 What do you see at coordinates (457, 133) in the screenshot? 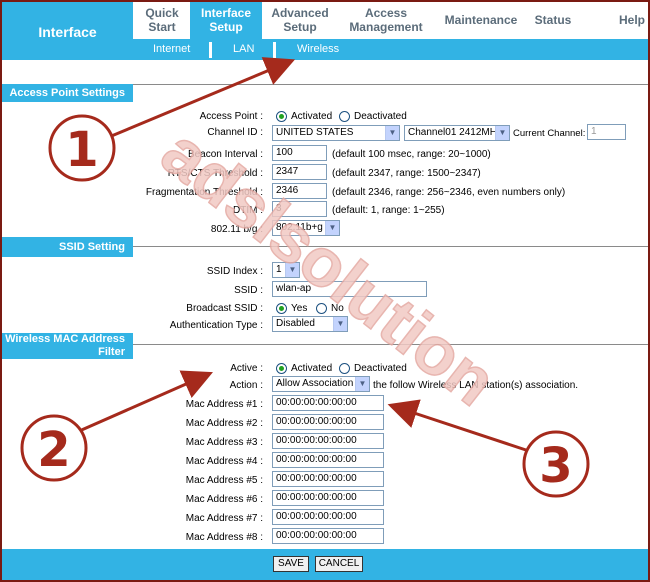
I see `channel-select: Channel01 2412MHz ▼` at bounding box center [457, 133].